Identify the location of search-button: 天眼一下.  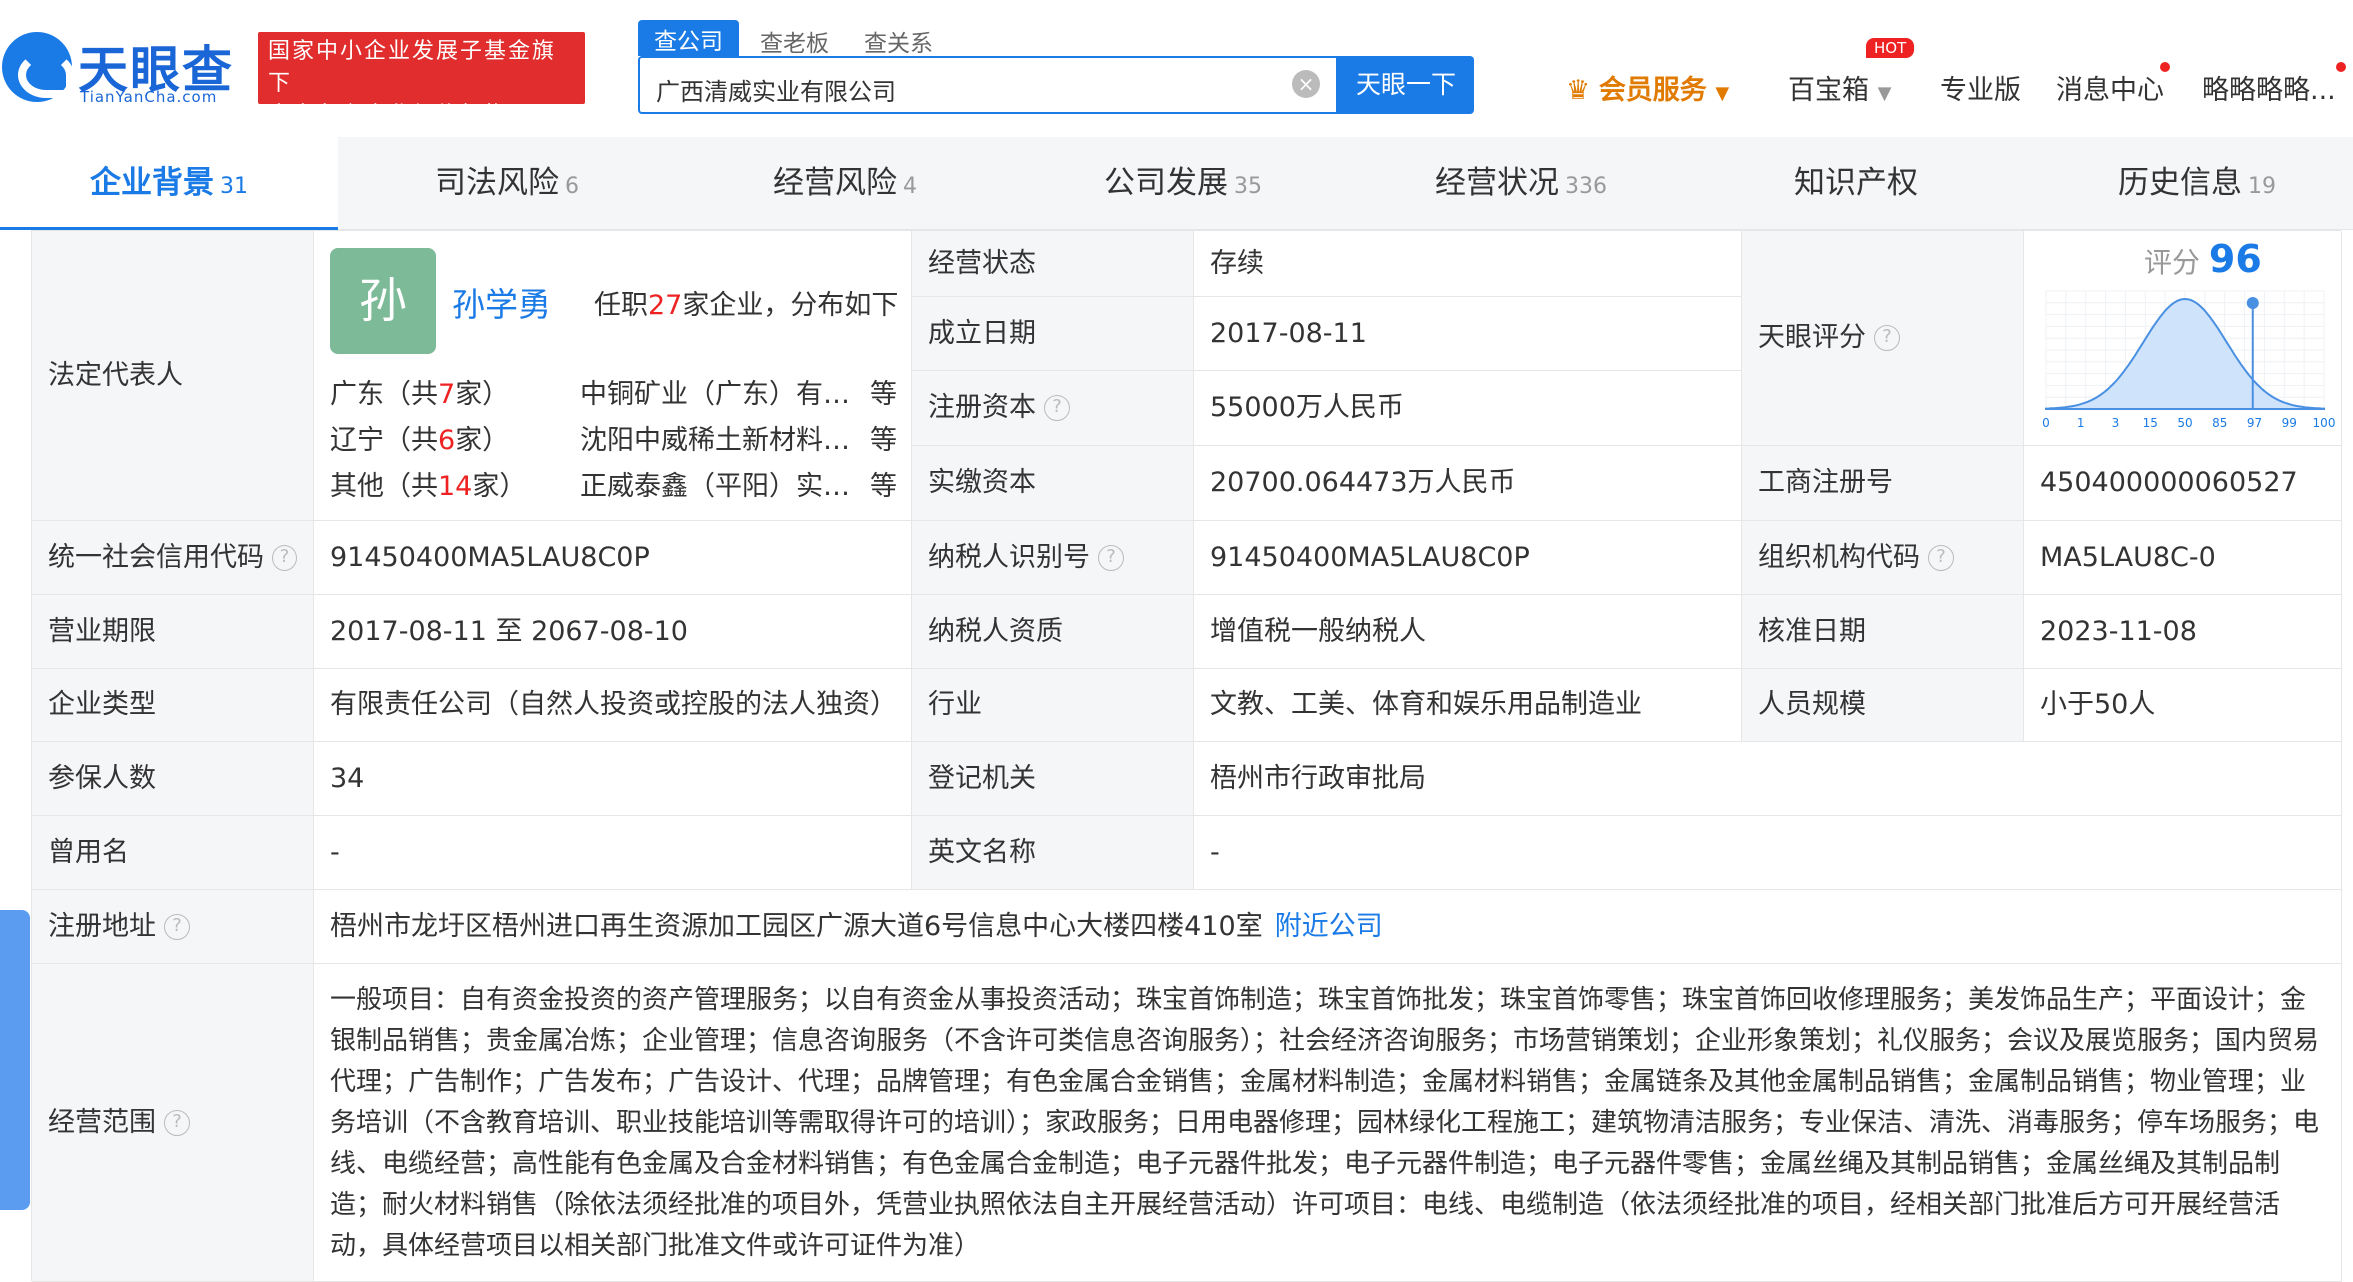
(1406, 85).